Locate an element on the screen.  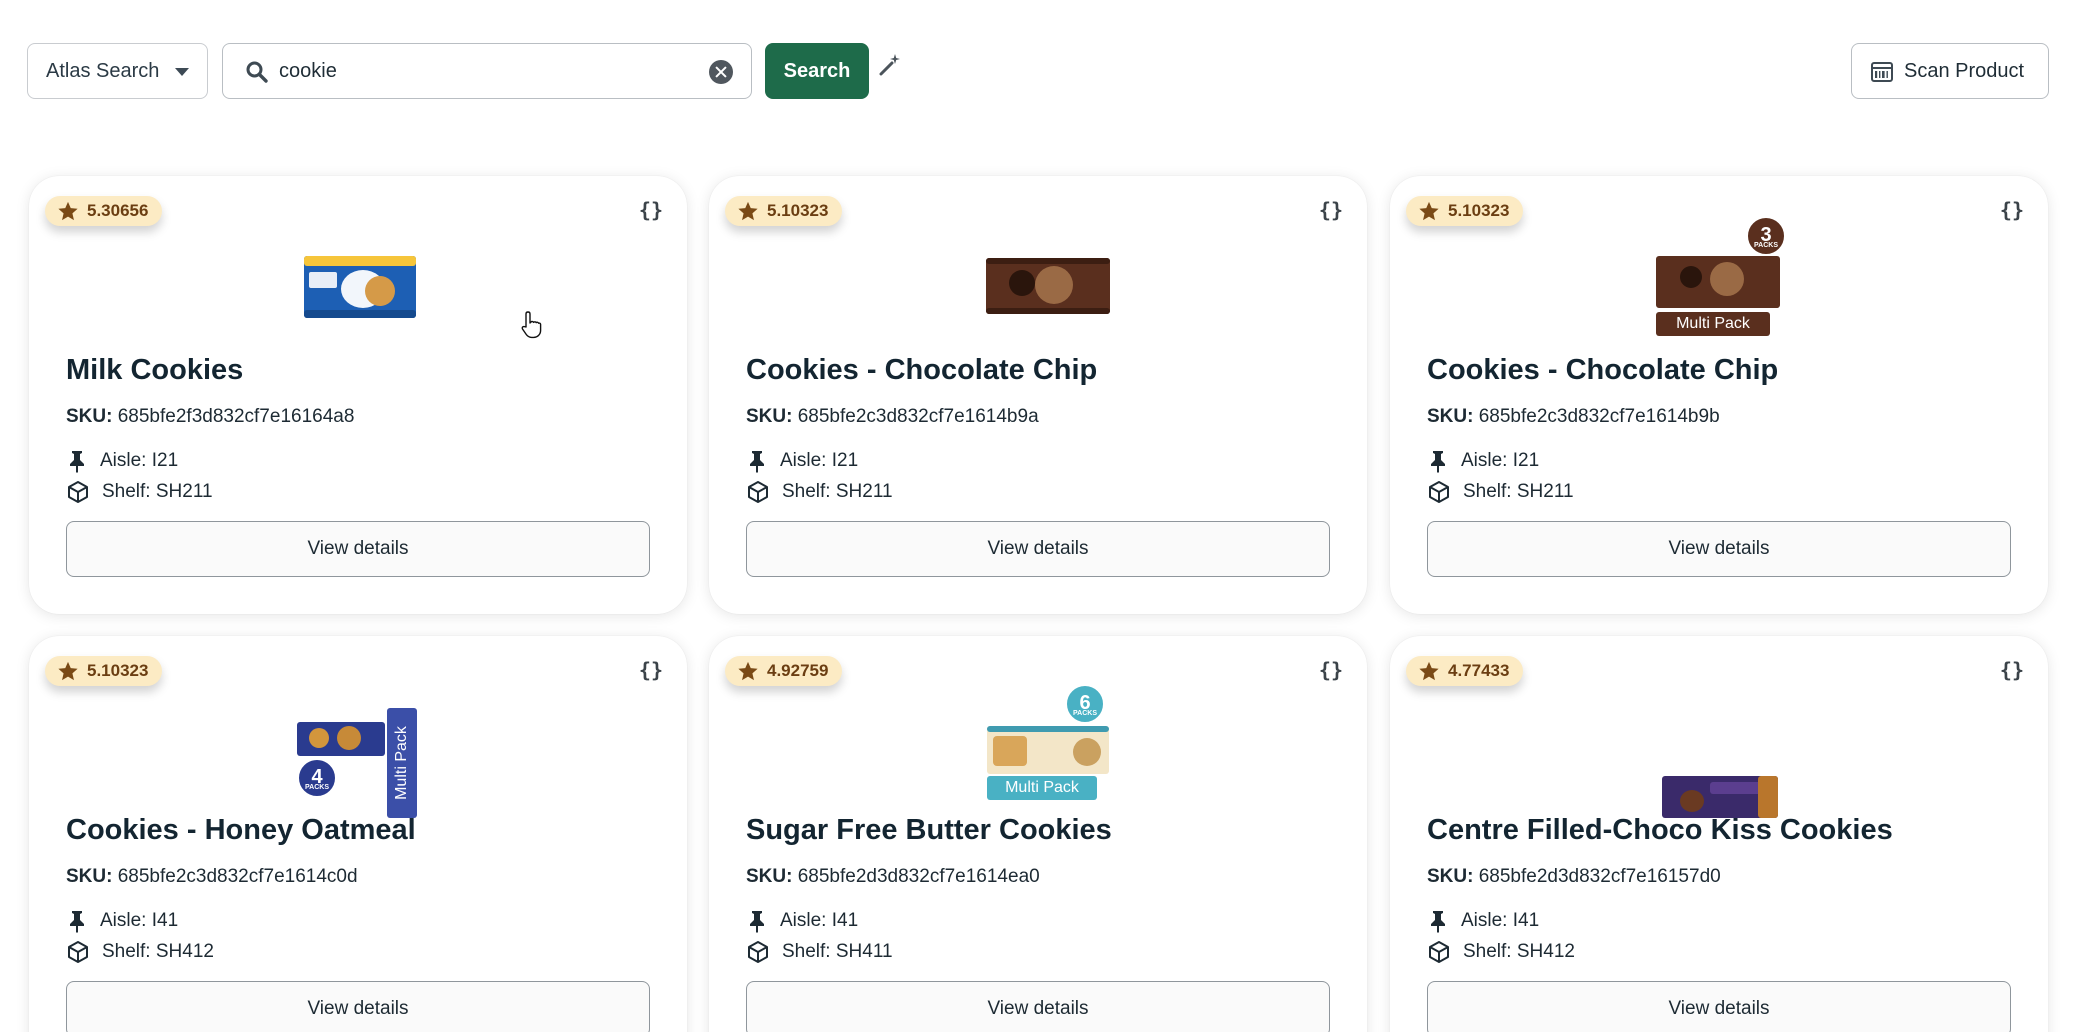
sku-value: 685bfe2c3d832cf7e1614c0d is located at coordinates (237, 876).